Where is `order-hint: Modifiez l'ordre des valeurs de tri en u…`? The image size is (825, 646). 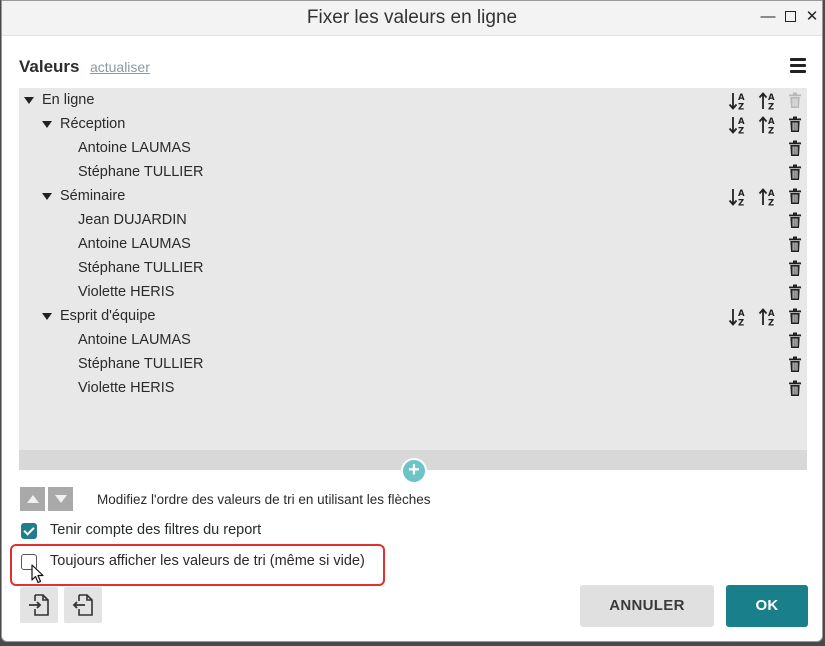
order-hint: Modifiez l'ordre des valeurs de tri en u… is located at coordinates (264, 499).